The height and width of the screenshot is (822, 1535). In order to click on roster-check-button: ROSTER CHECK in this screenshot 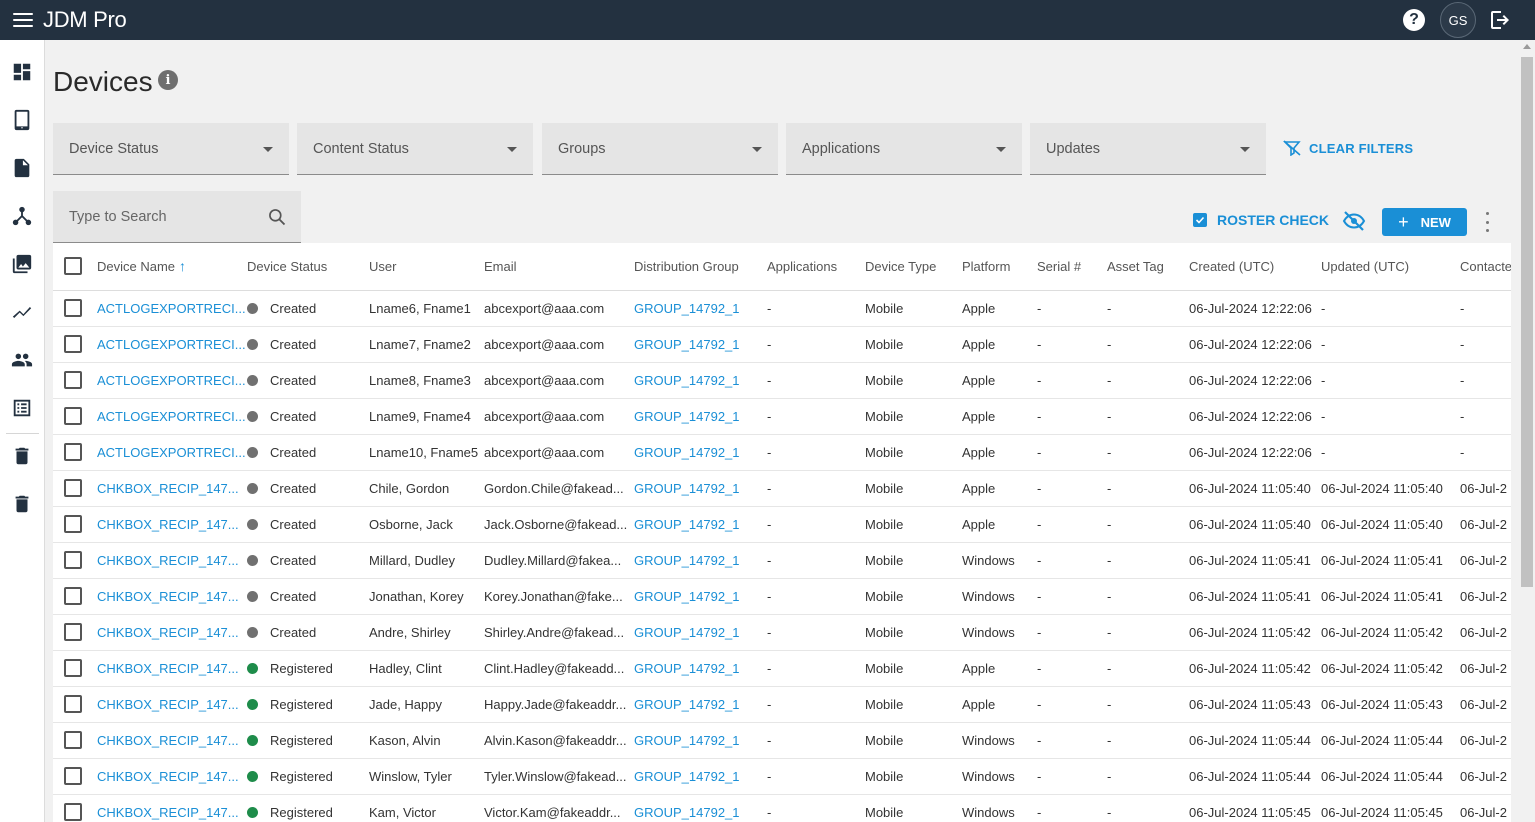, I will do `click(1261, 220)`.